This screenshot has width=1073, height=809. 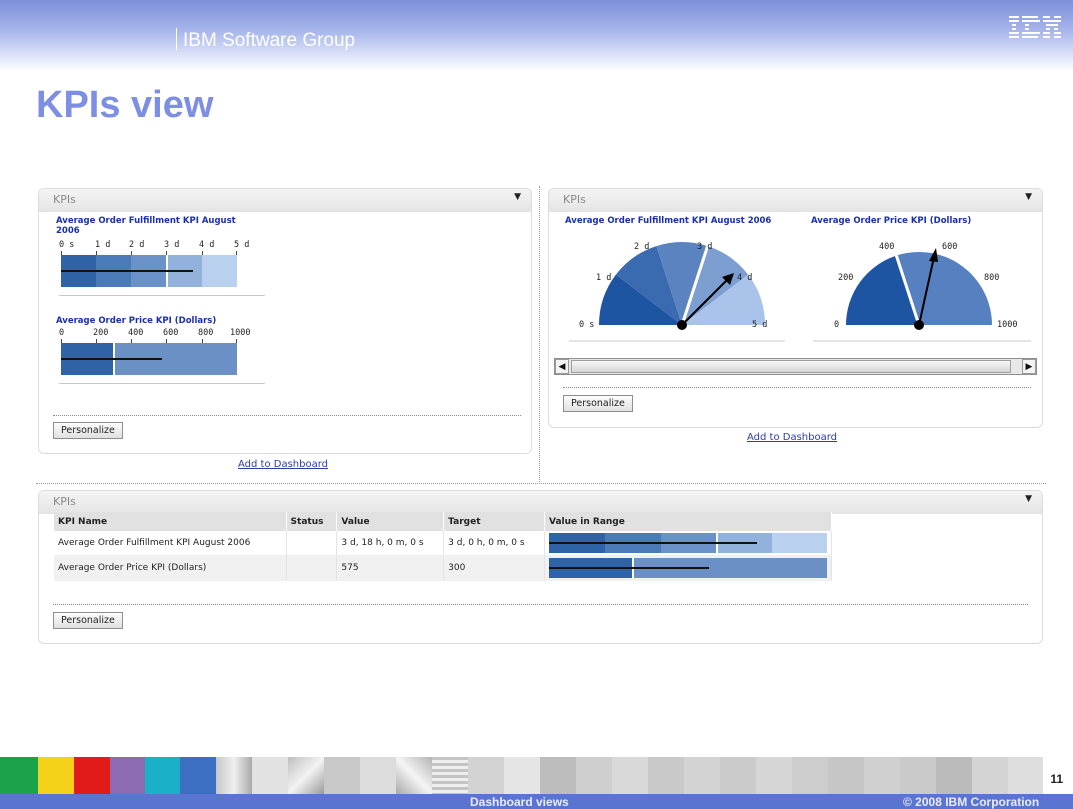 What do you see at coordinates (541, 483) in the screenshot?
I see `row-divider` at bounding box center [541, 483].